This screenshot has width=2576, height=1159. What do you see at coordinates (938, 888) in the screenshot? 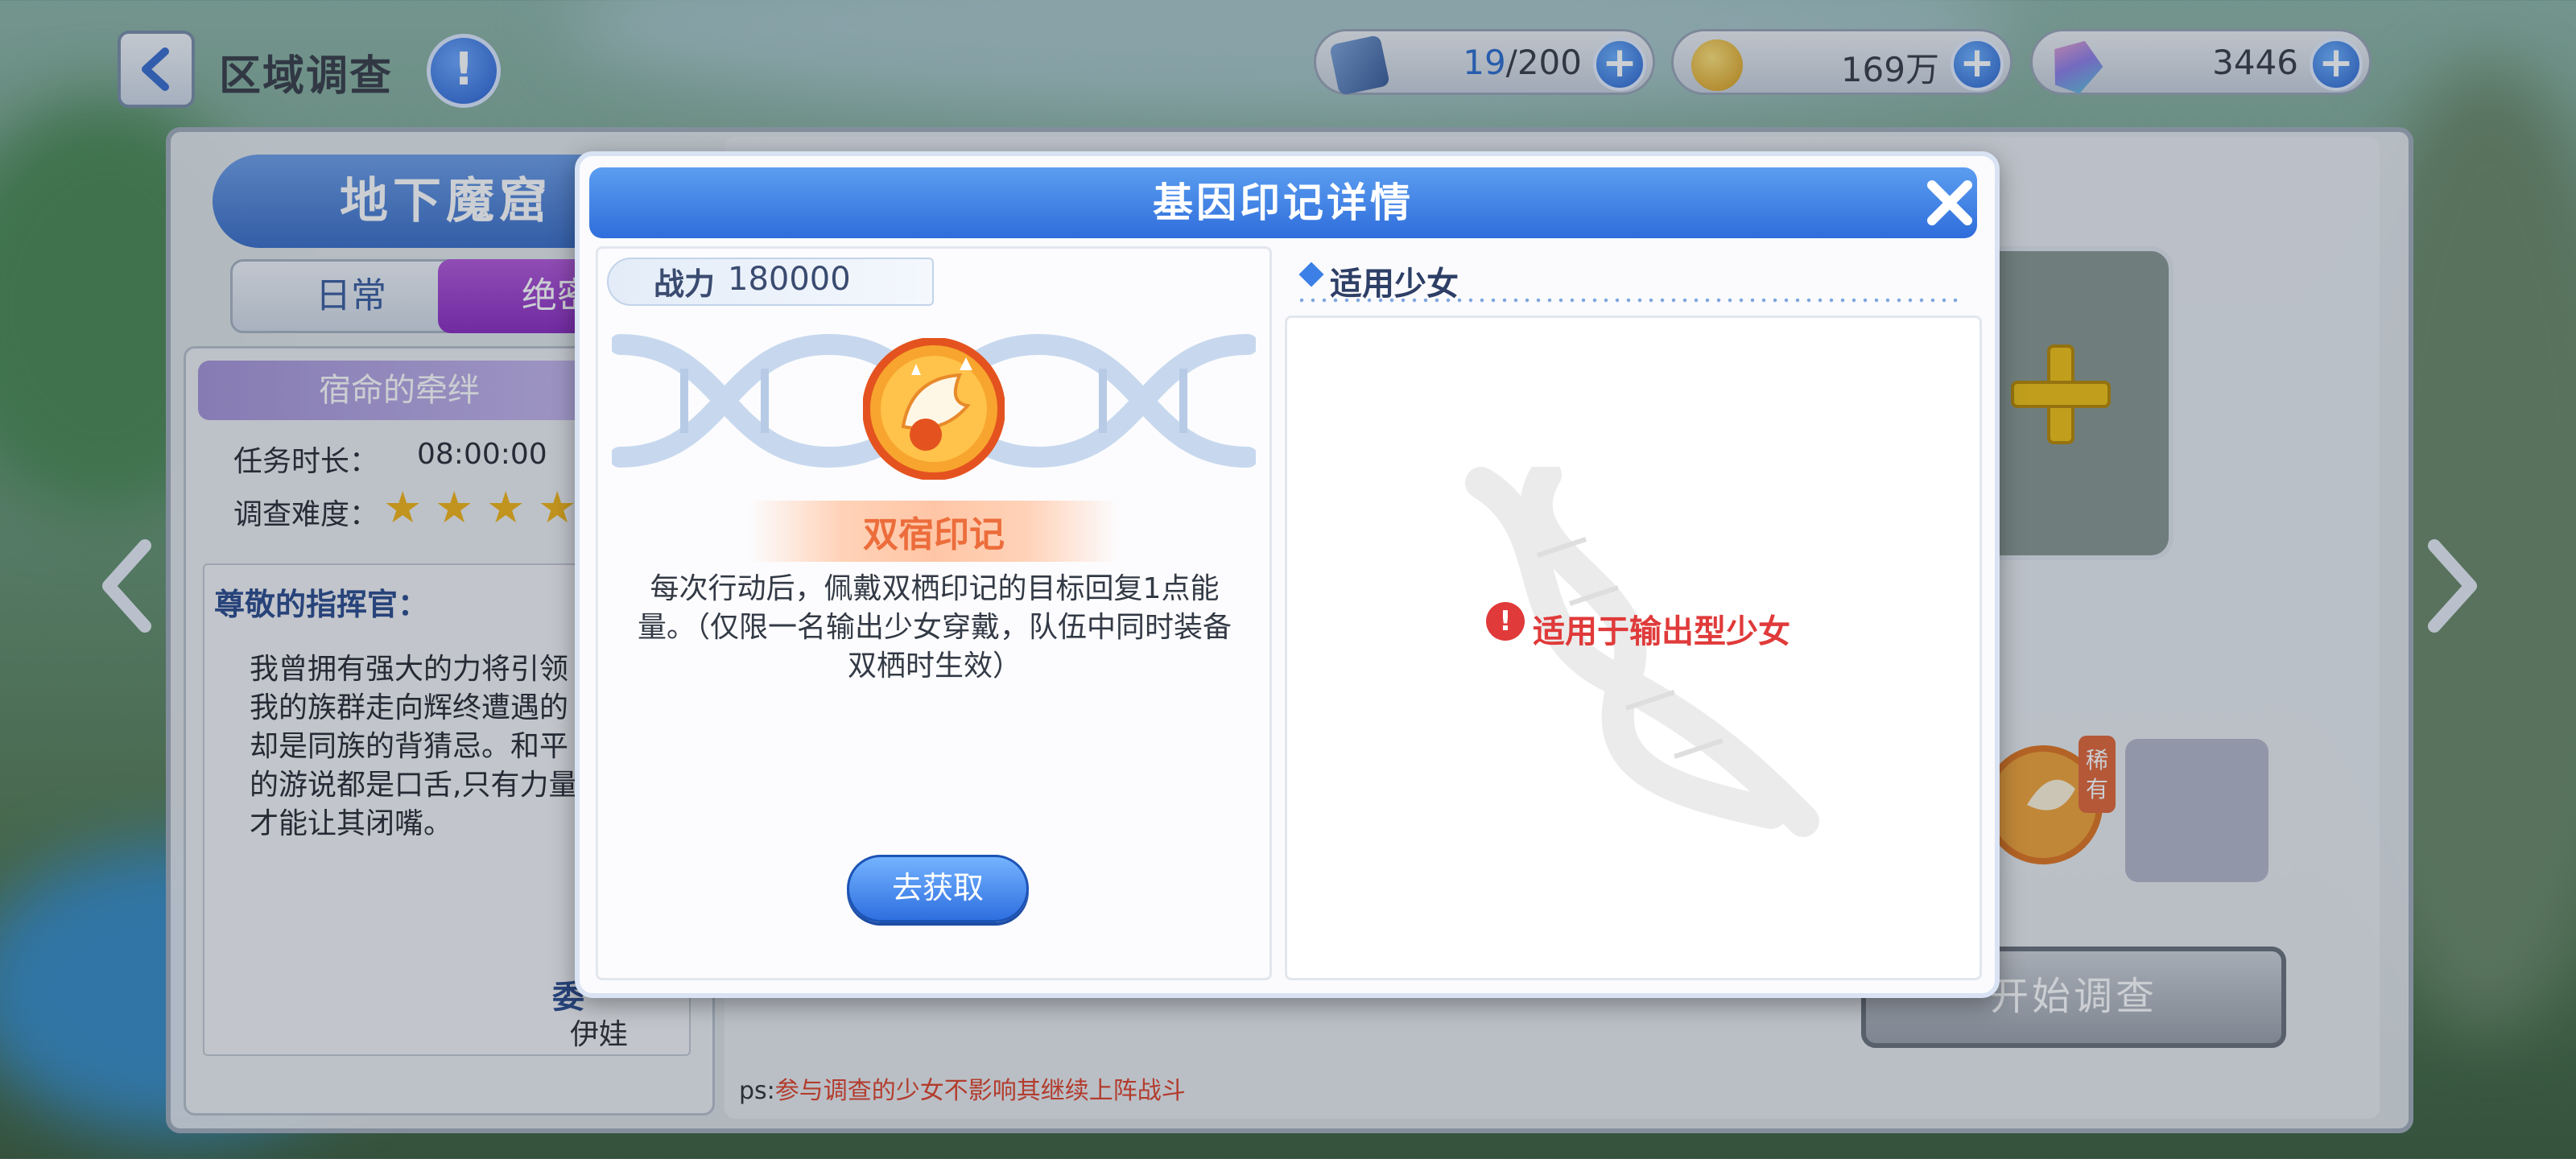
I see `go-obtain-button: 去获取` at bounding box center [938, 888].